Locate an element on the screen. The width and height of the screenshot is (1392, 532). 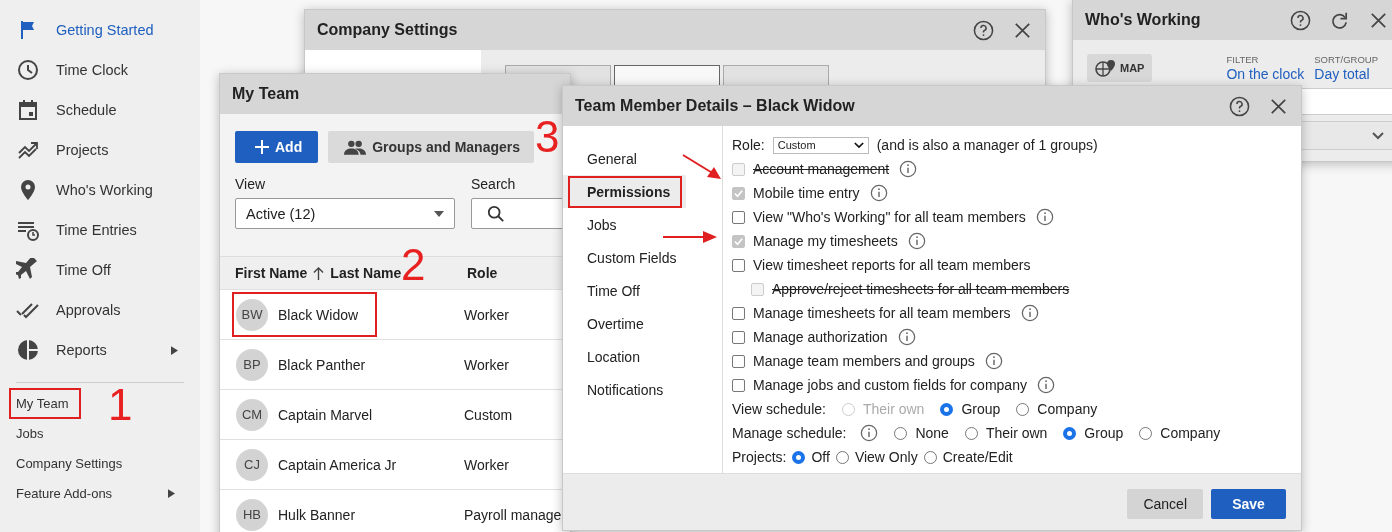
sidebar-item: Getting Started is located at coordinates (100, 30).